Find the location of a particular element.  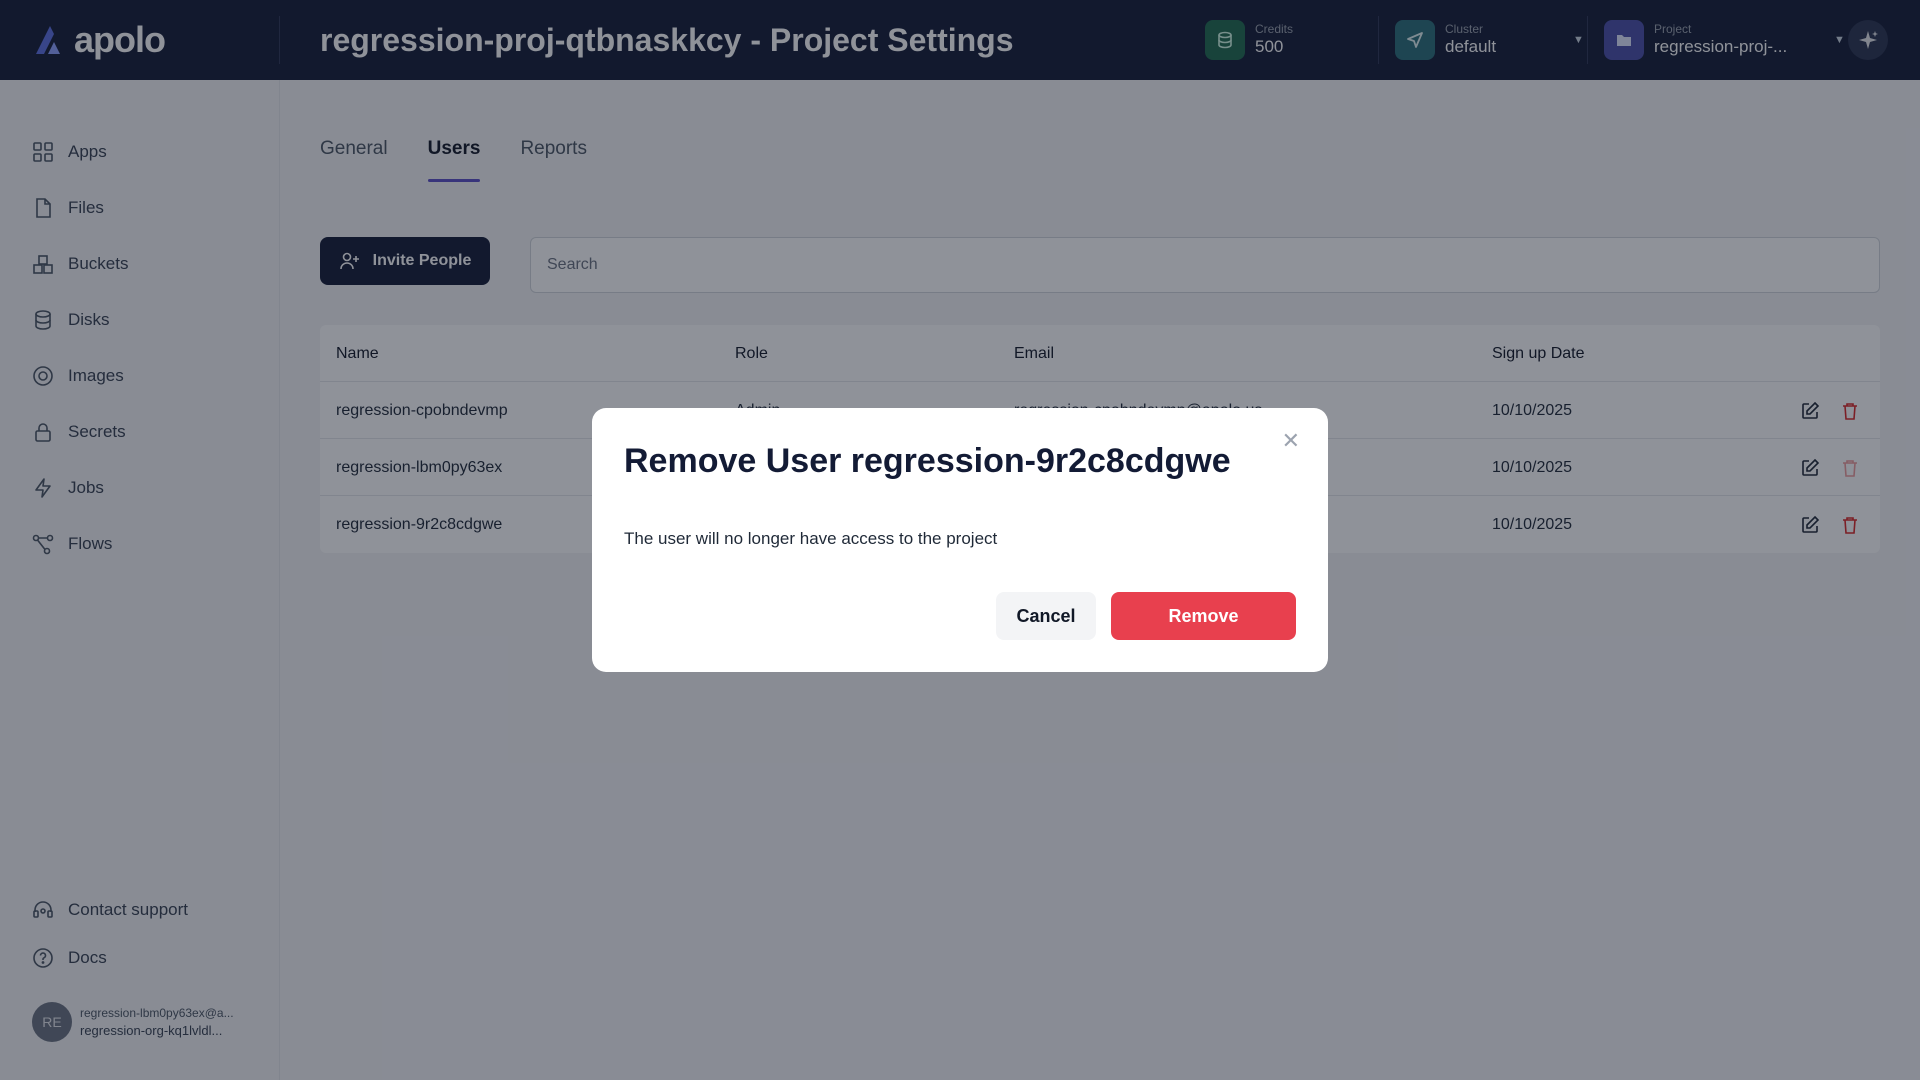

close-icon: ✕ is located at coordinates (1291, 441).